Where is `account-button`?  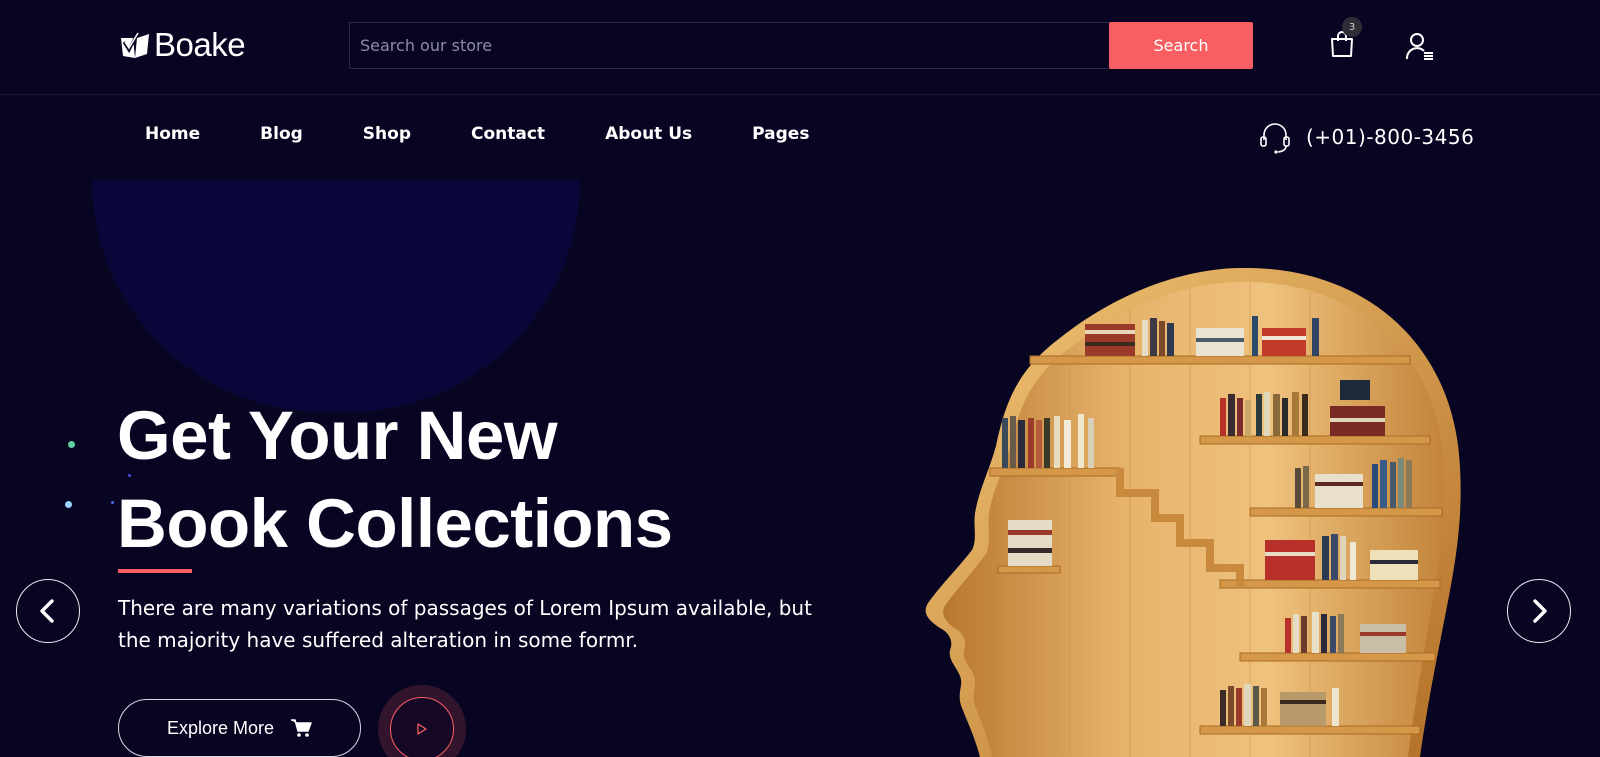 account-button is located at coordinates (1420, 46).